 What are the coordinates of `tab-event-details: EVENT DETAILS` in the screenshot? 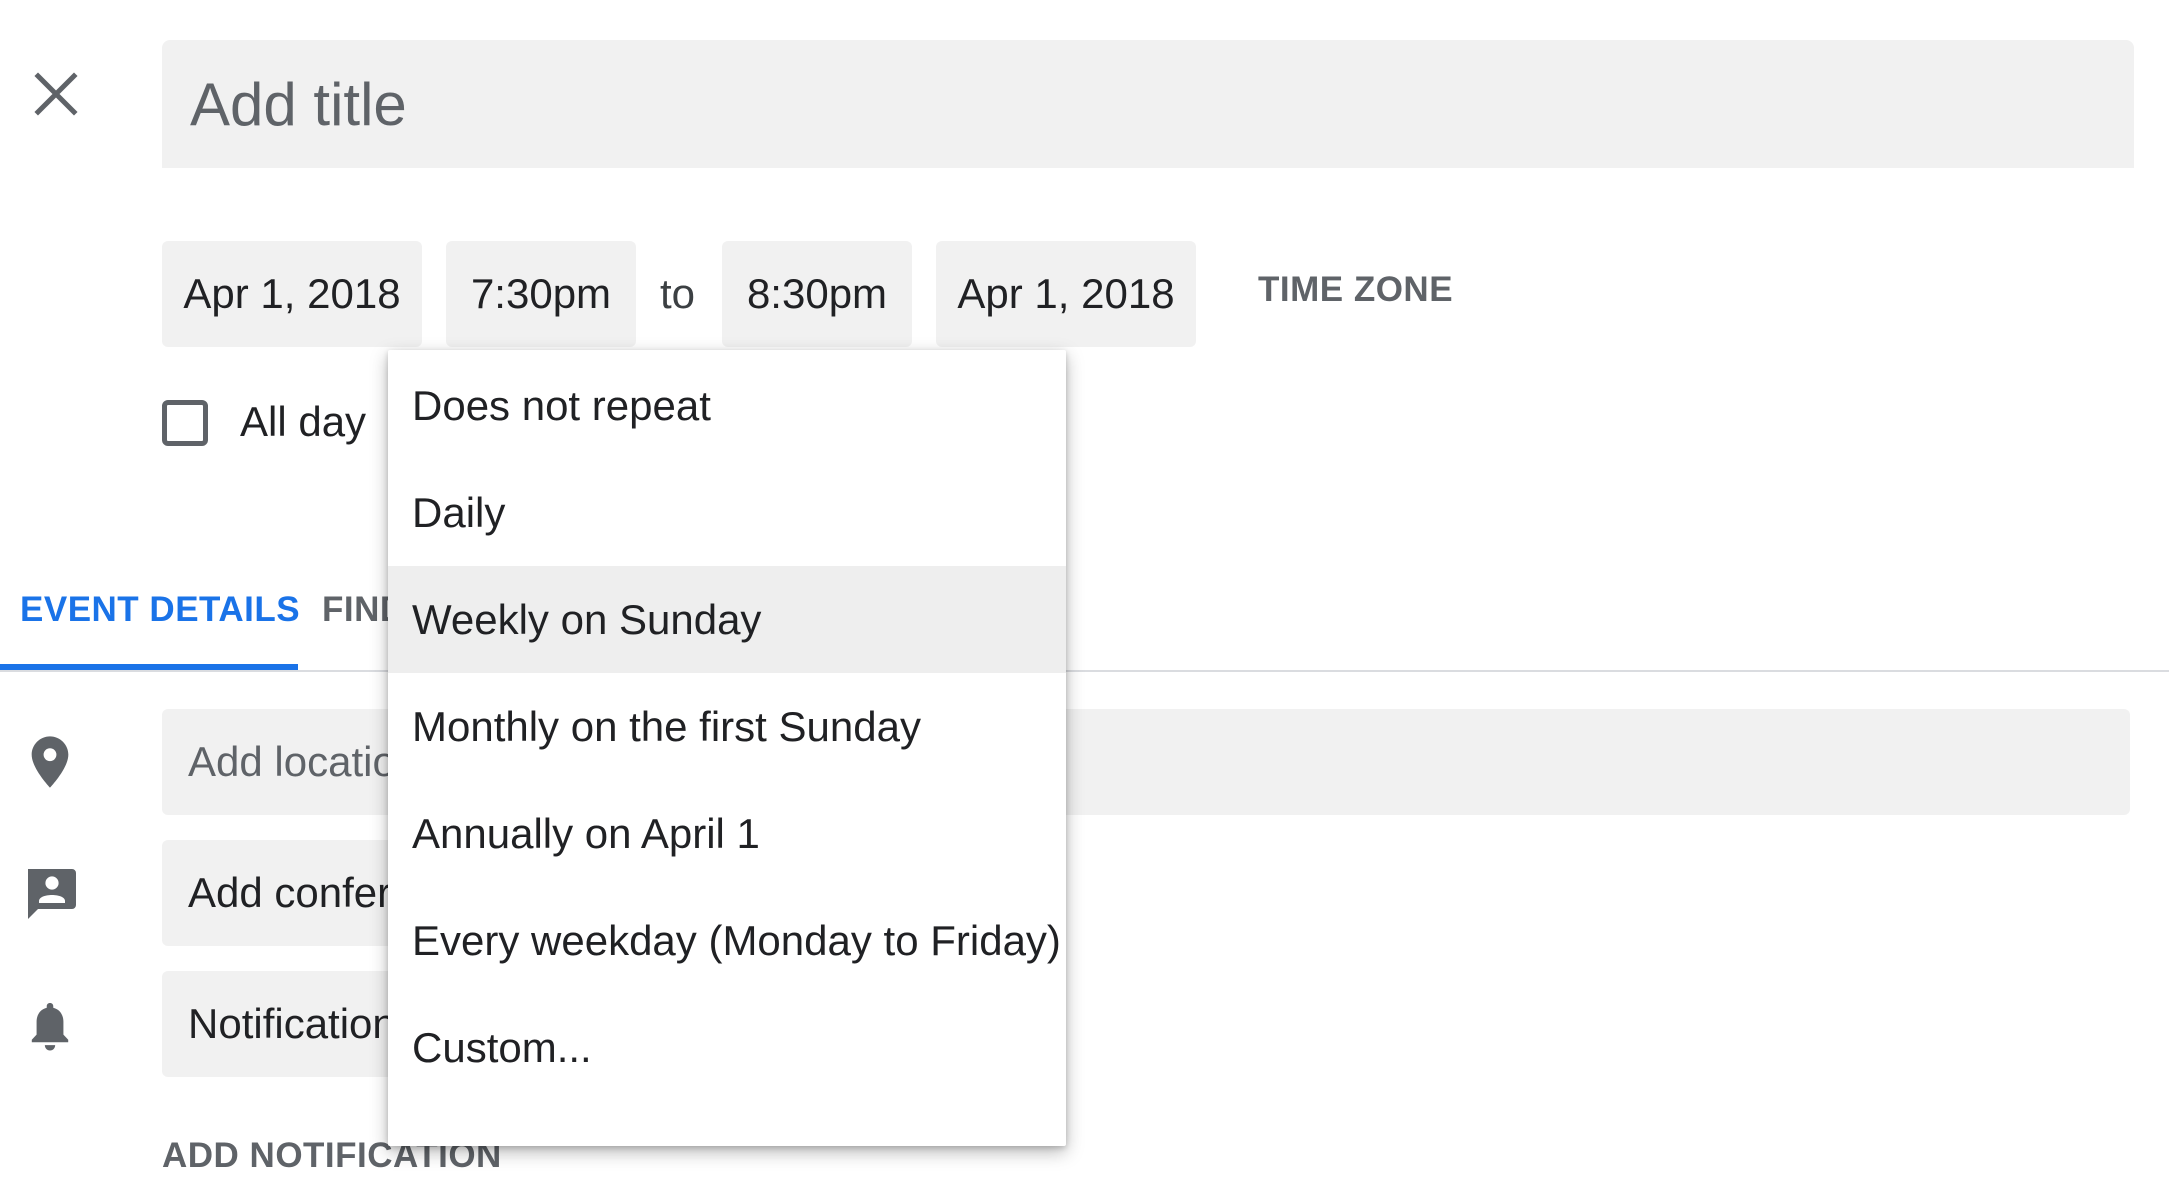 It's located at (160, 610).